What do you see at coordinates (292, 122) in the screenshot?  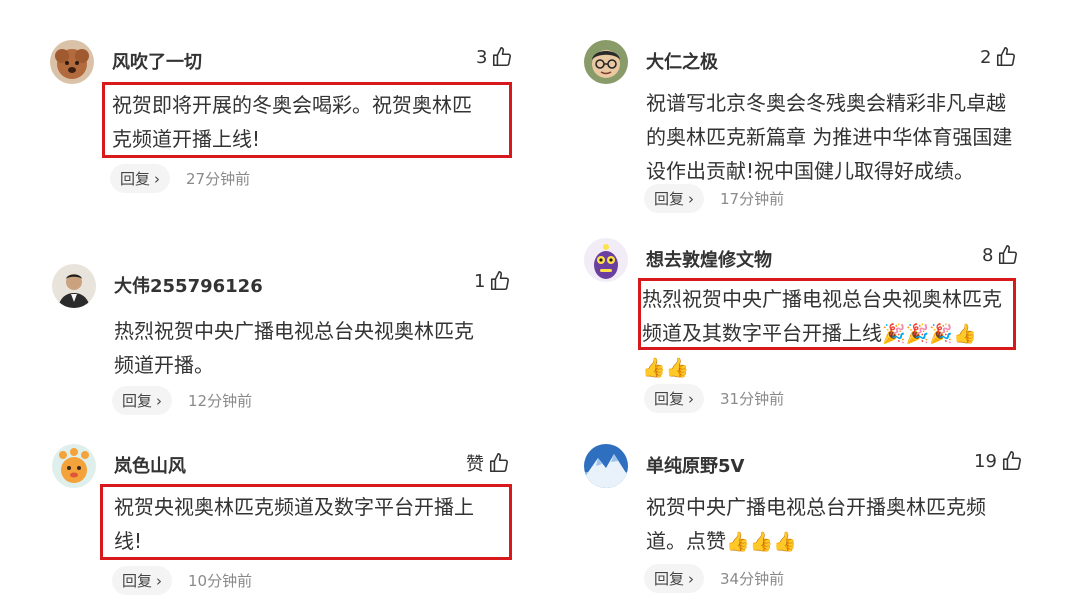 I see `comment-text: 祝贺即将开展的冬奥会喝彩。祝贺奥林匹 克频道开播上线!` at bounding box center [292, 122].